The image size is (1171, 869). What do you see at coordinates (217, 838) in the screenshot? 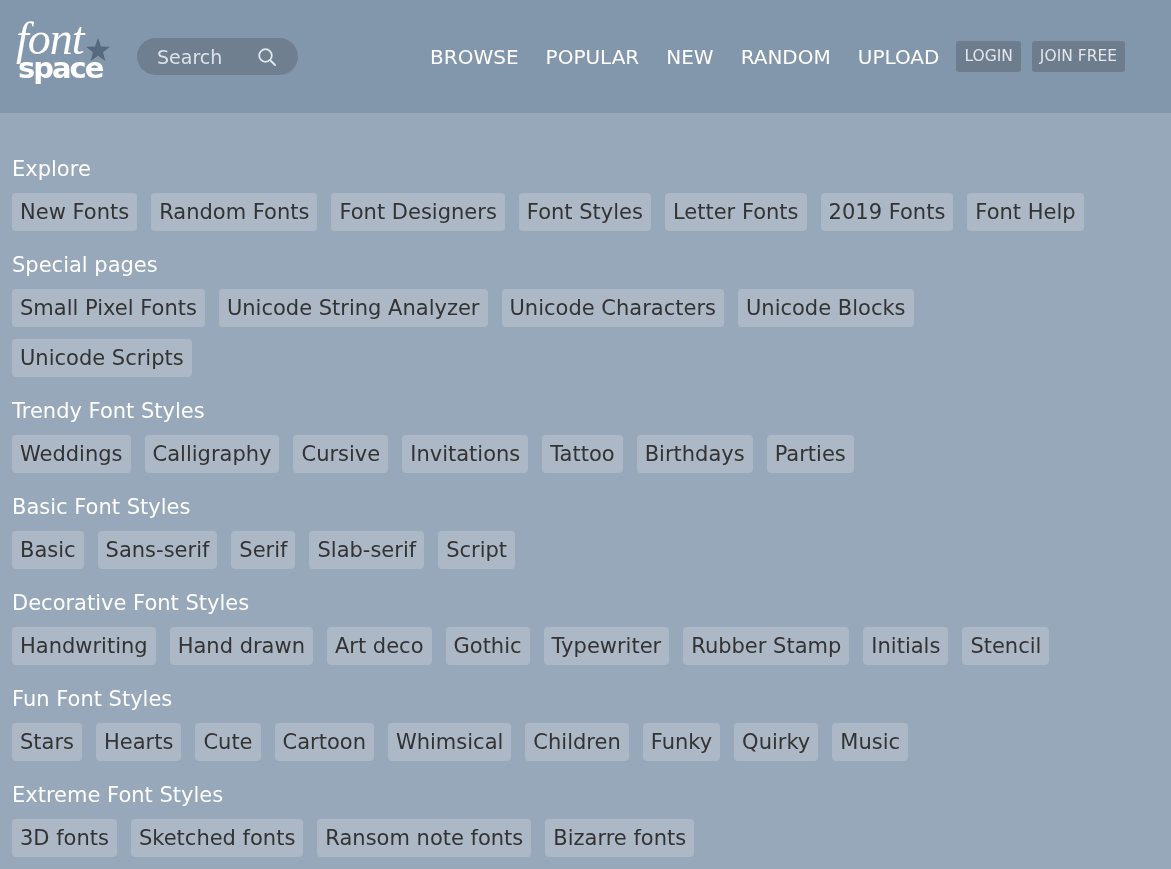
I see `category-link: Sketched fonts` at bounding box center [217, 838].